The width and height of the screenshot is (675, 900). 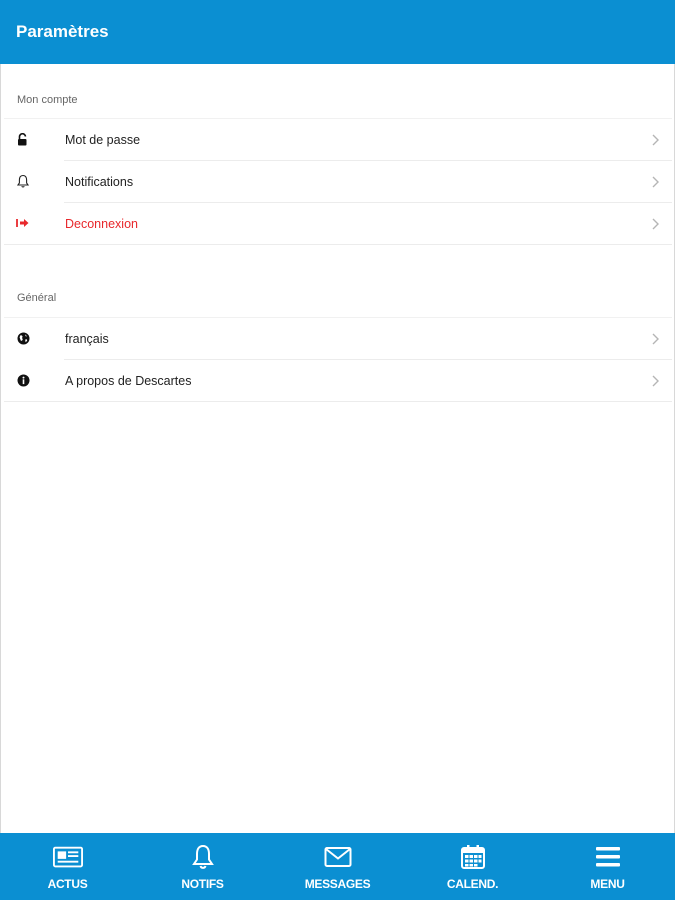 What do you see at coordinates (23, 139) in the screenshot?
I see `lock-icon` at bounding box center [23, 139].